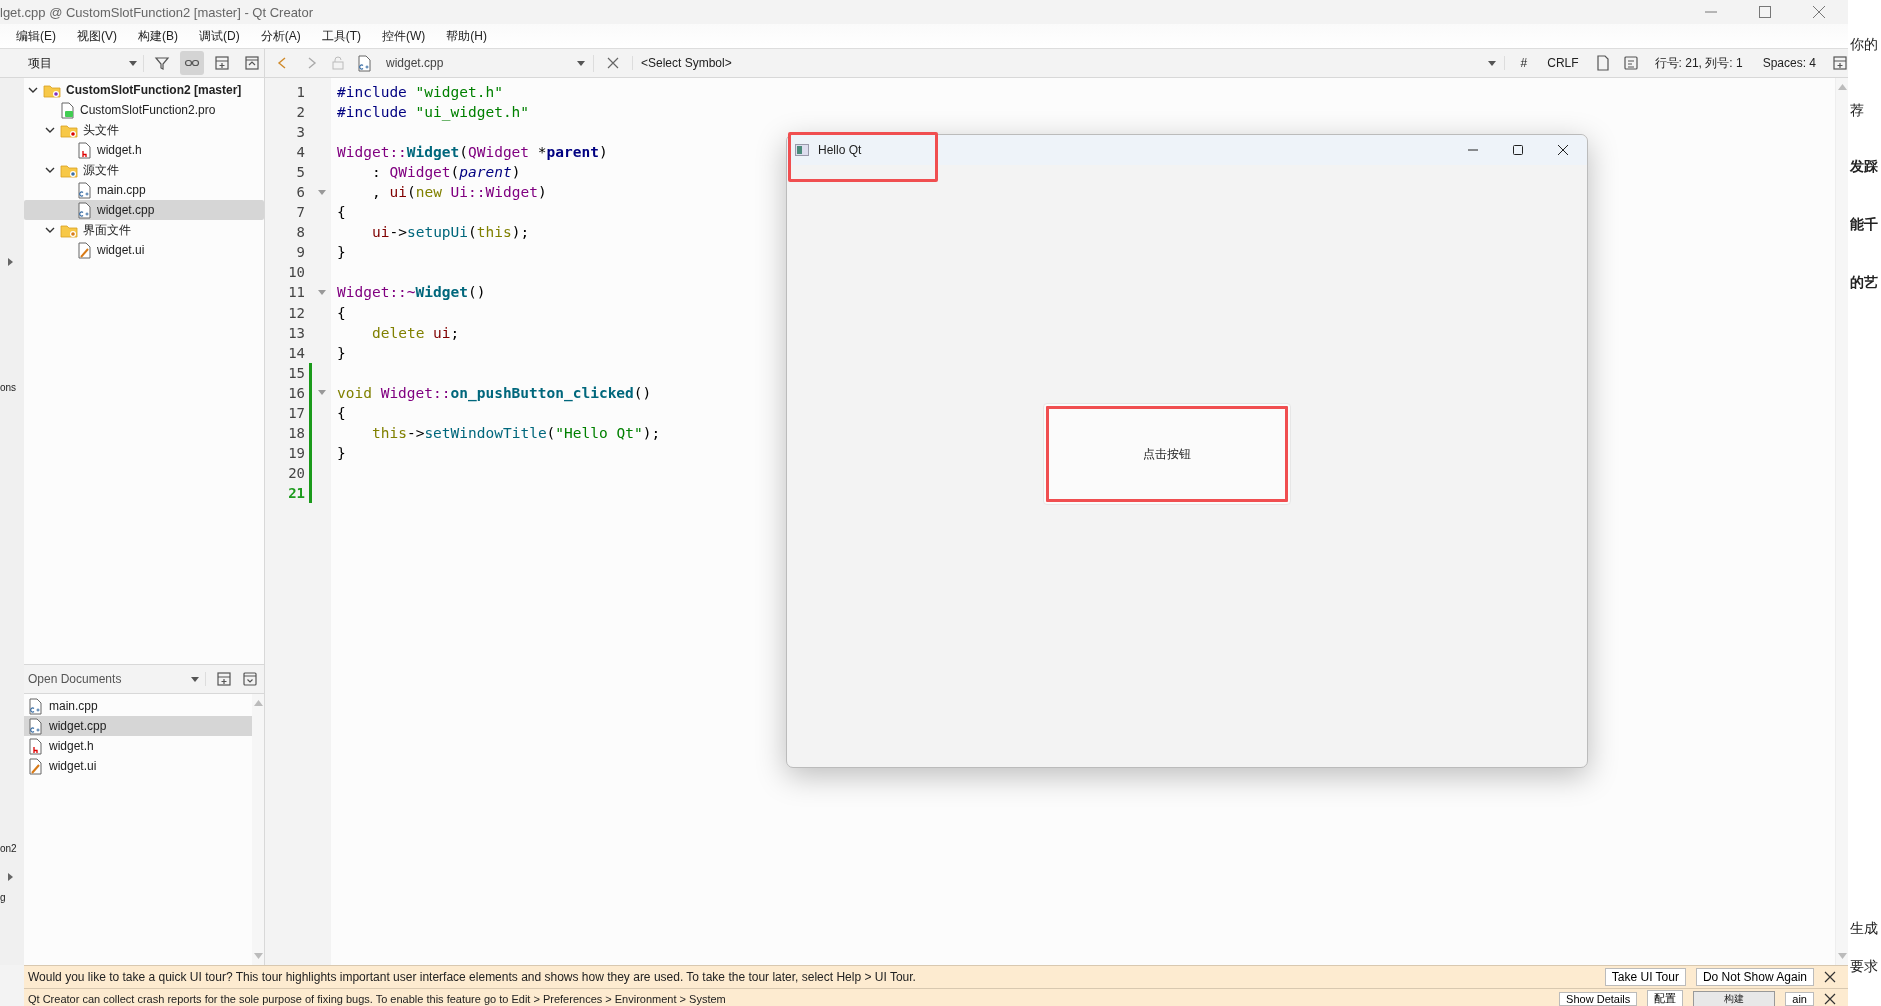 The image size is (1881, 1006). Describe the element at coordinates (475, 63) in the screenshot. I see `file-selector: widget.cpp` at that location.